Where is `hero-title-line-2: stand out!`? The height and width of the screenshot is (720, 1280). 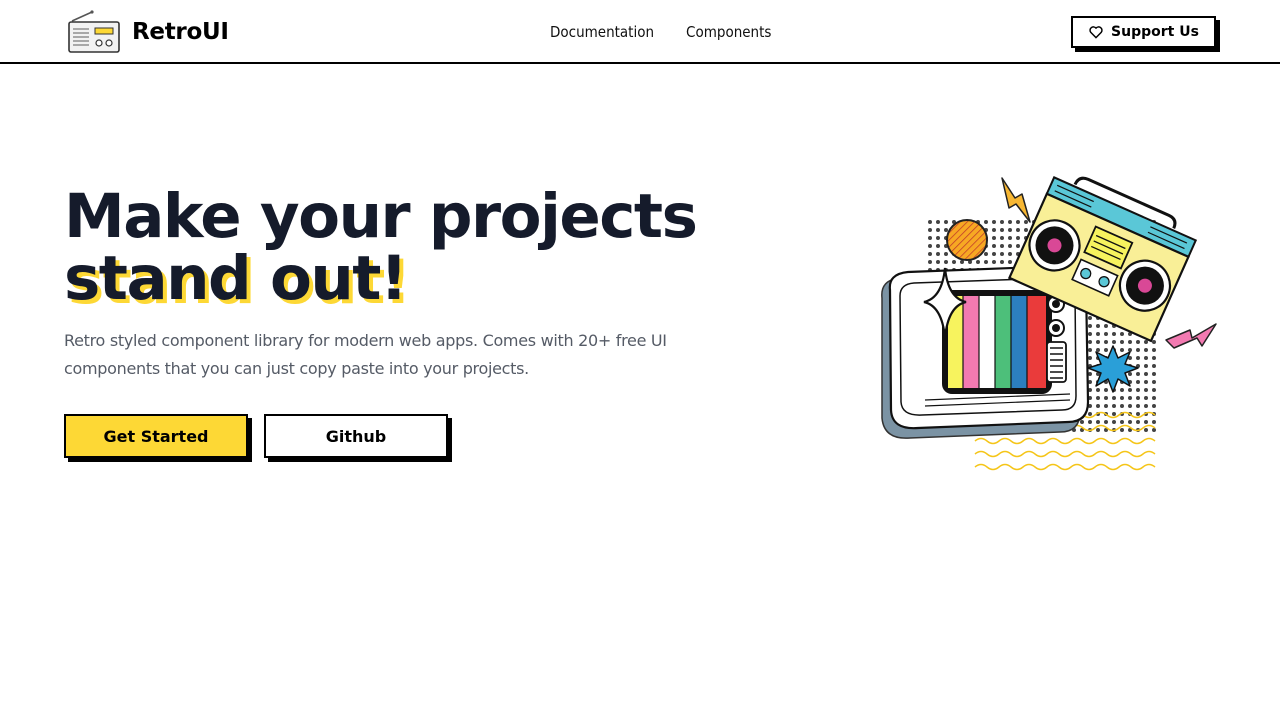
hero-title-line-2: stand out! is located at coordinates (236, 278).